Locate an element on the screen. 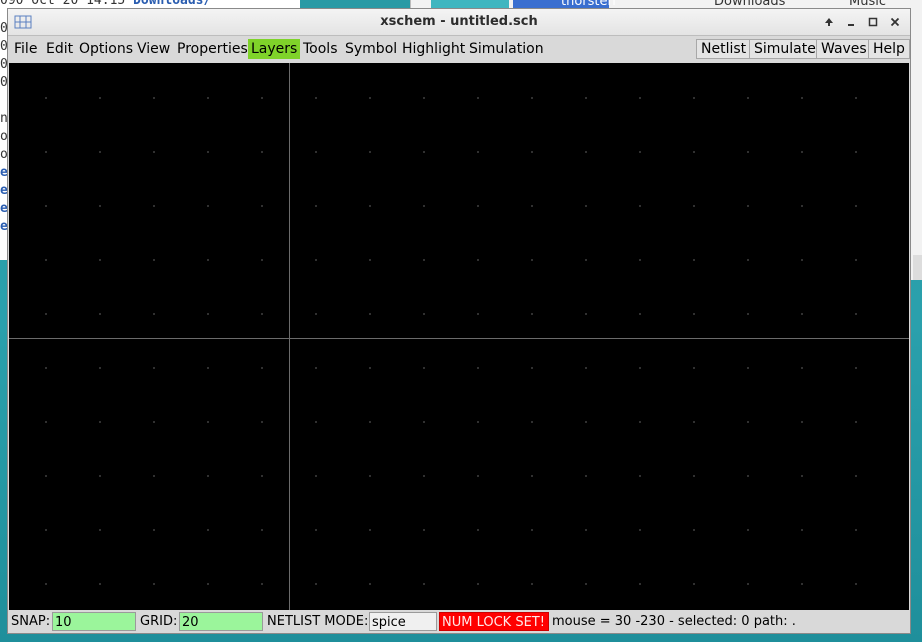 Image resolution: width=922 pixels, height=642 pixels. canvas-x-axis is located at coordinates (459, 338).